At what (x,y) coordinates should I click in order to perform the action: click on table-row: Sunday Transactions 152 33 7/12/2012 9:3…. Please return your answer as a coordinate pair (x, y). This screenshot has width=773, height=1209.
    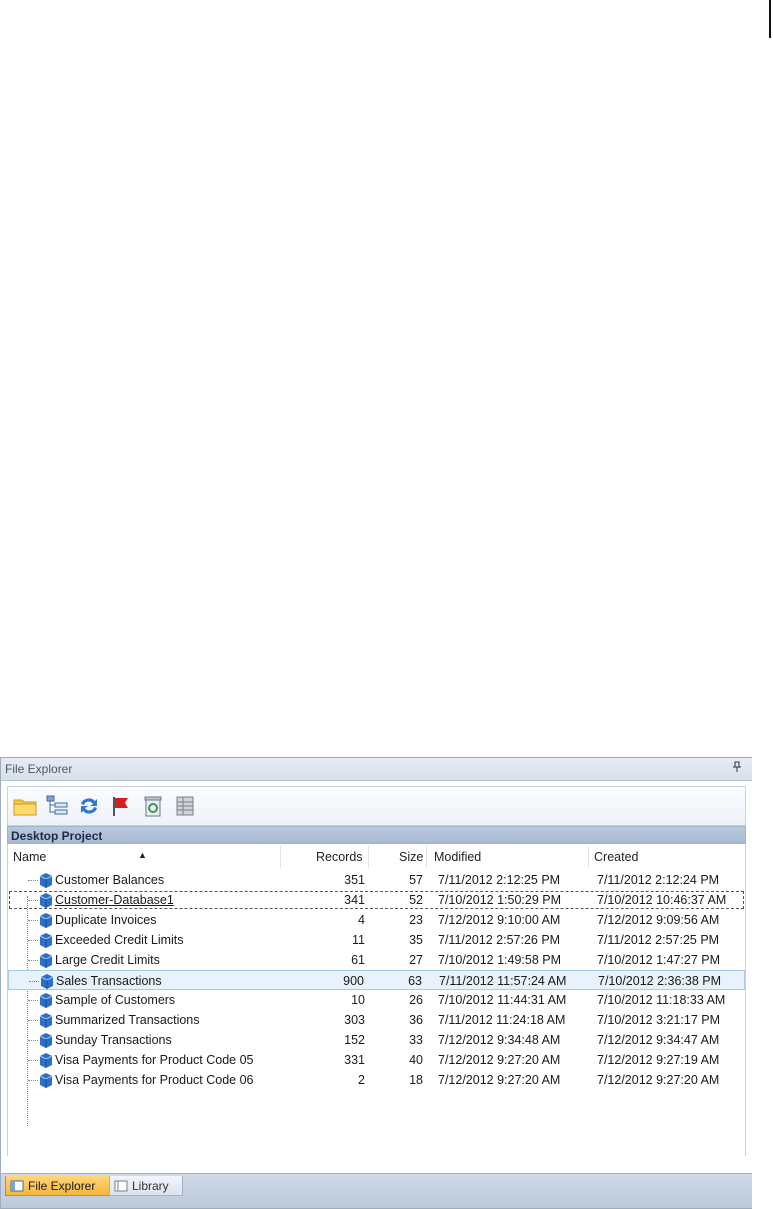
    Looking at the image, I should click on (376, 1040).